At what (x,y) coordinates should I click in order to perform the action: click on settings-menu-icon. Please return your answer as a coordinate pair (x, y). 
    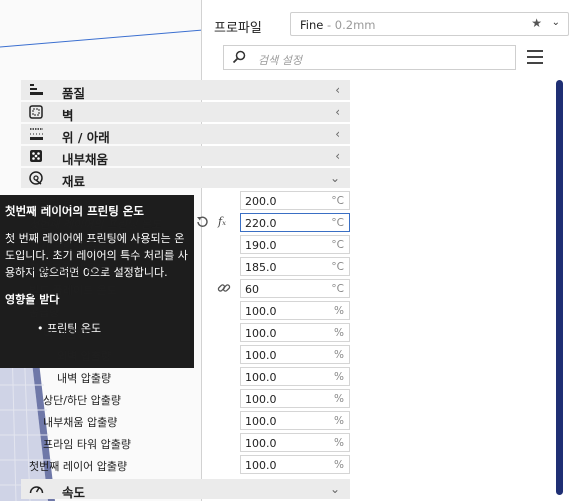
    Looking at the image, I should click on (535, 57).